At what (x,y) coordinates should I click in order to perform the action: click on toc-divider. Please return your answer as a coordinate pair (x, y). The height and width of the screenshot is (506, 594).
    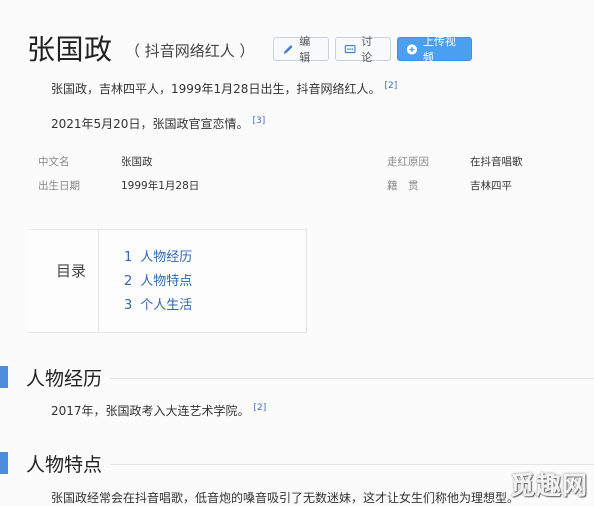
    Looking at the image, I should click on (98, 281).